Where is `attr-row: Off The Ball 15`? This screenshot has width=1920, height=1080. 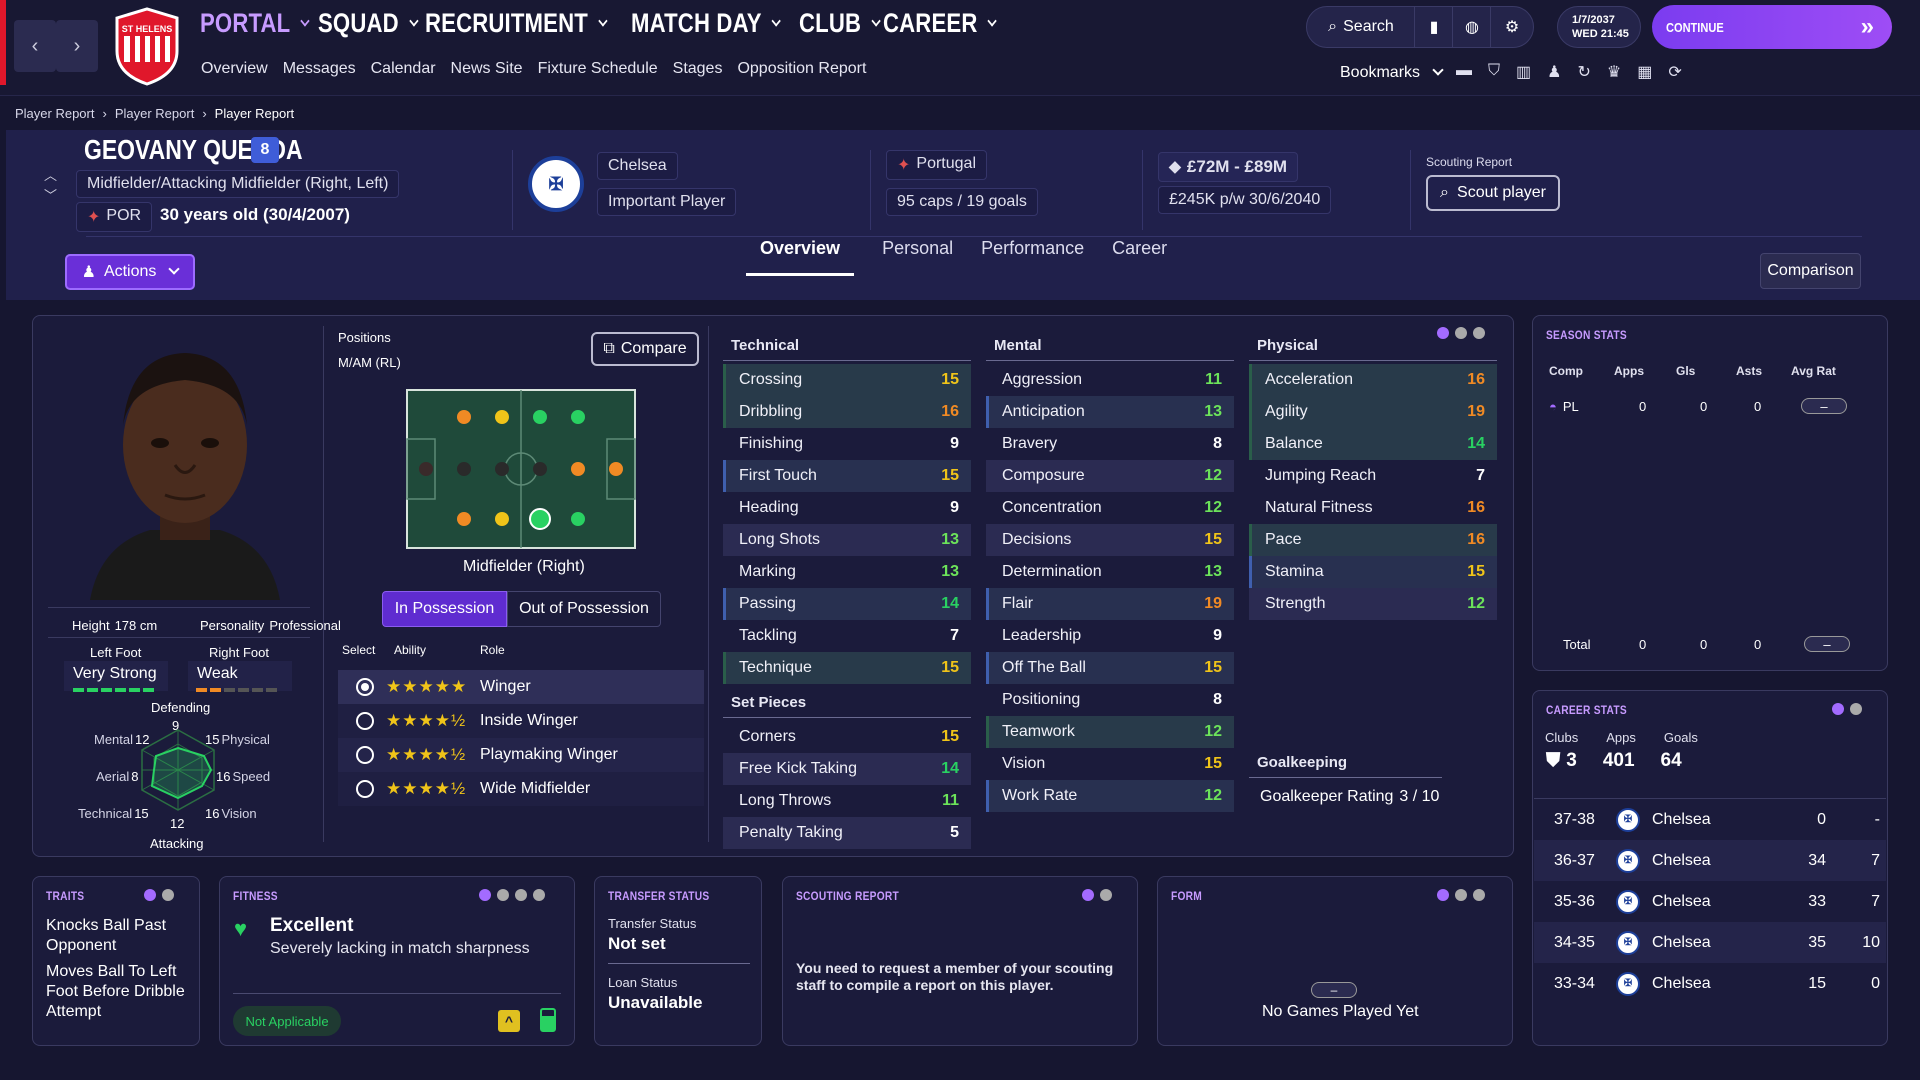 attr-row: Off The Ball 15 is located at coordinates (1110, 668).